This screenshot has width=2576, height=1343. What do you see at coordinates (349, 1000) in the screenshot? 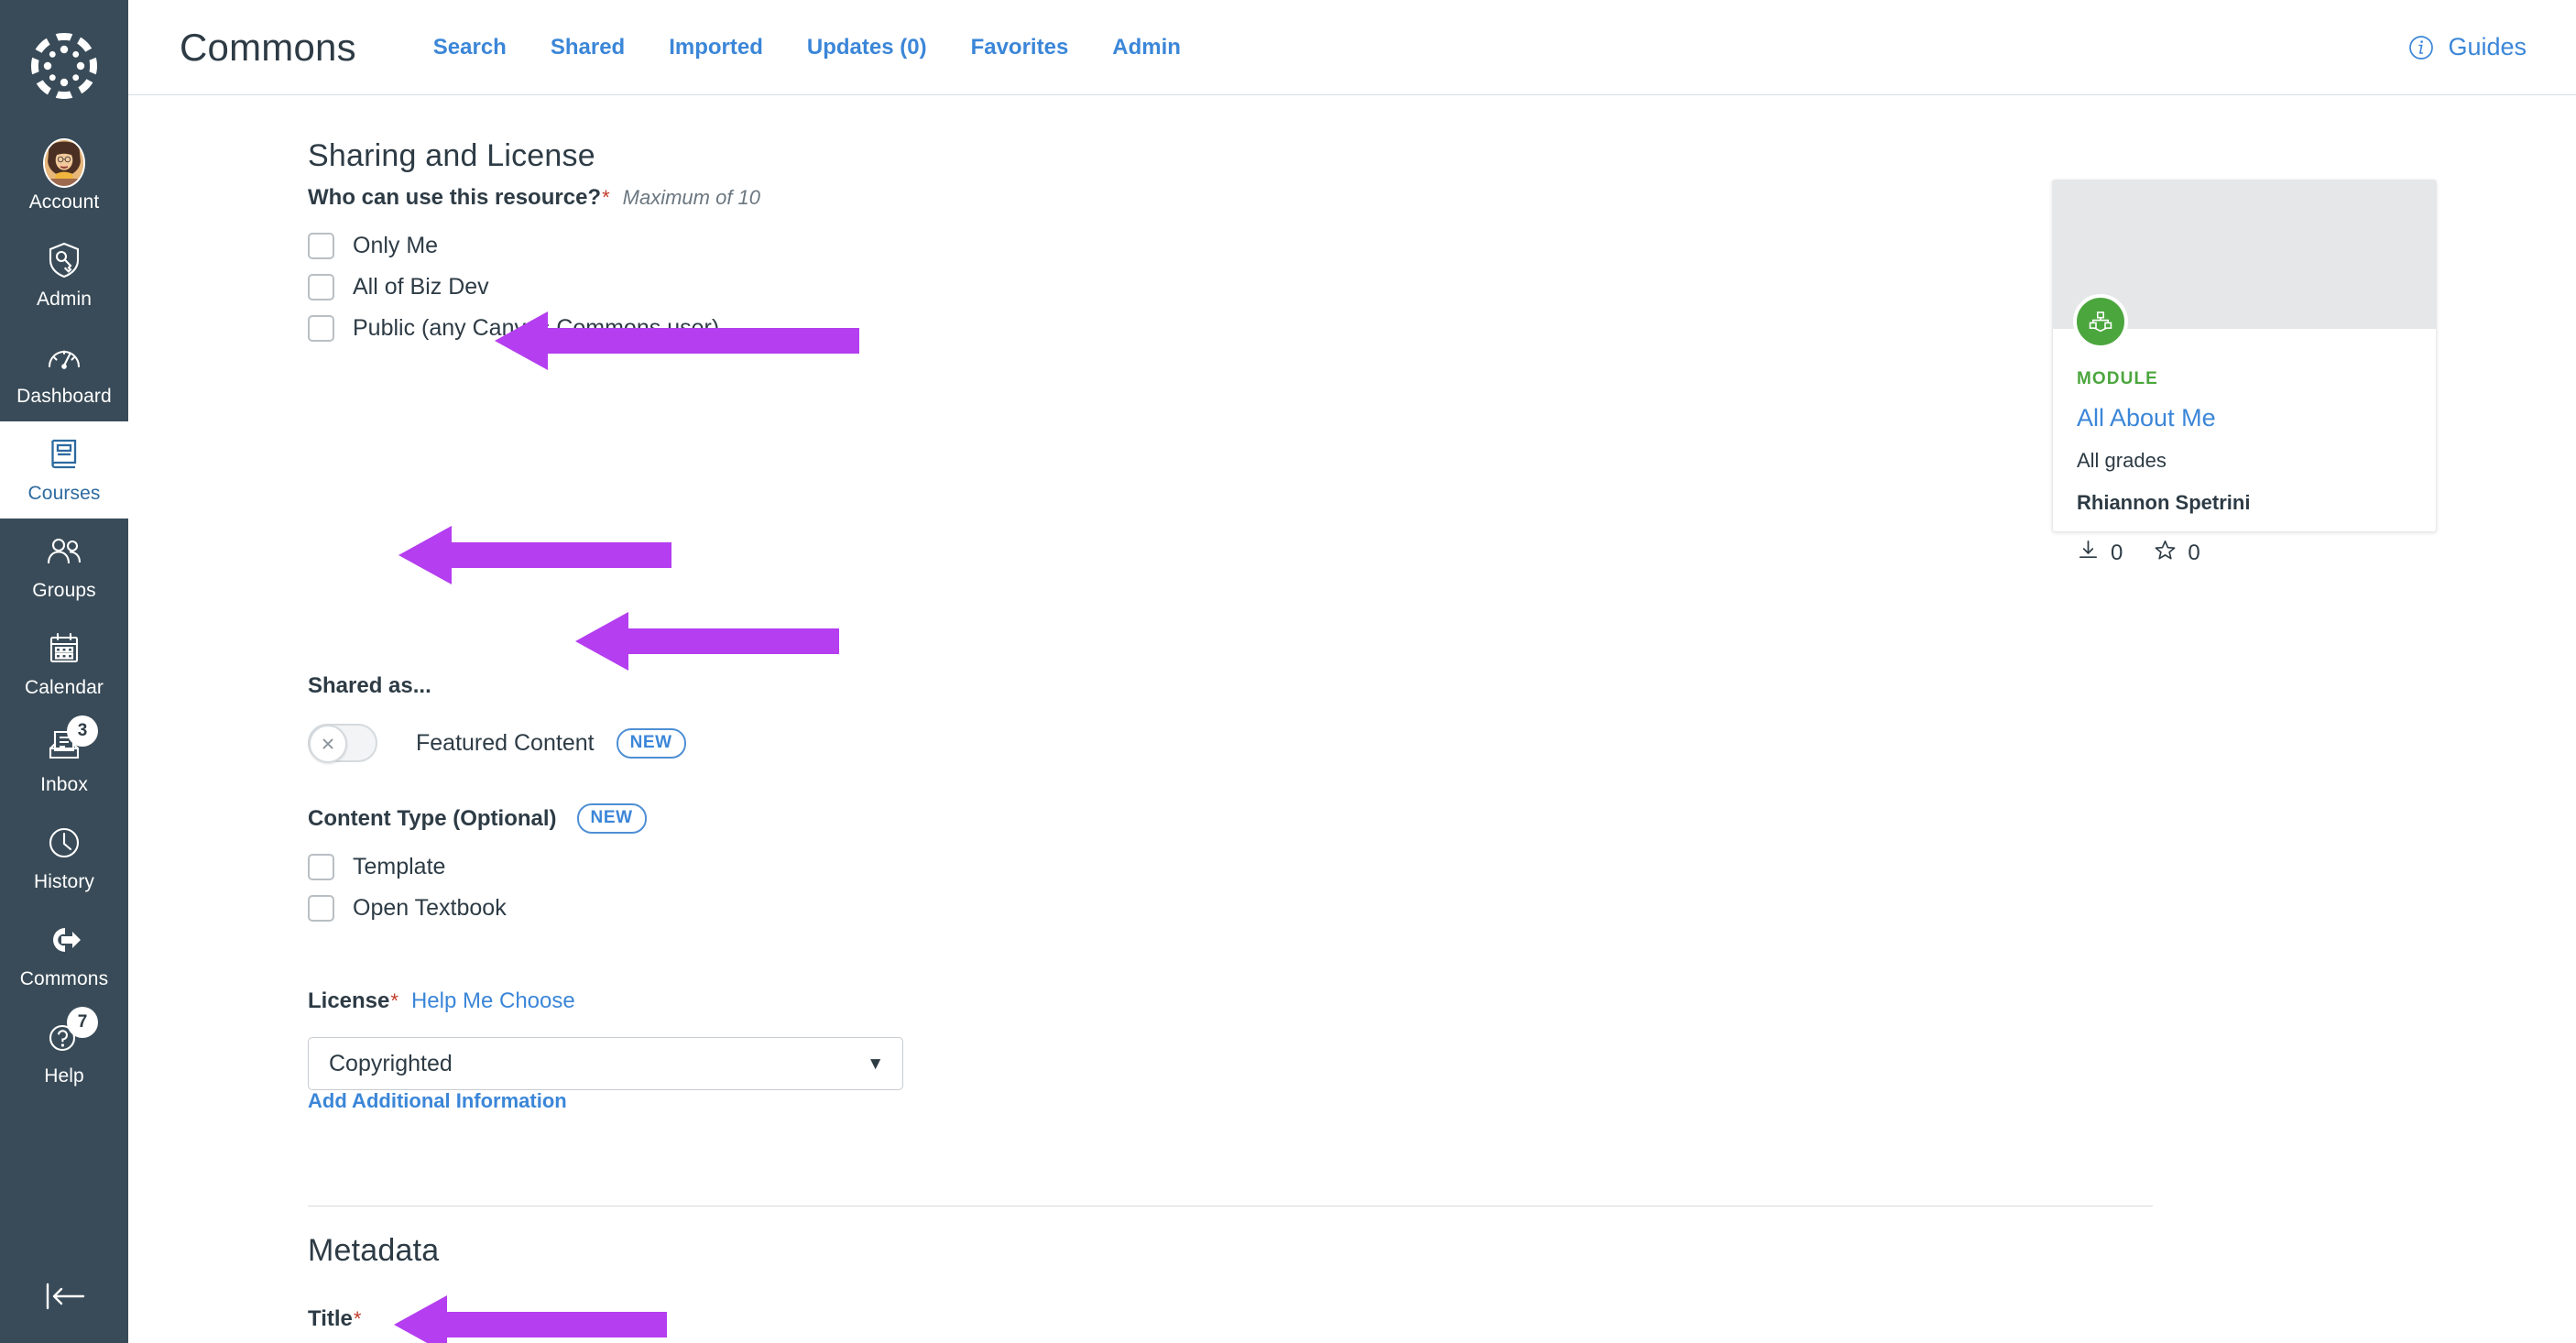
I see `license-label: License` at bounding box center [349, 1000].